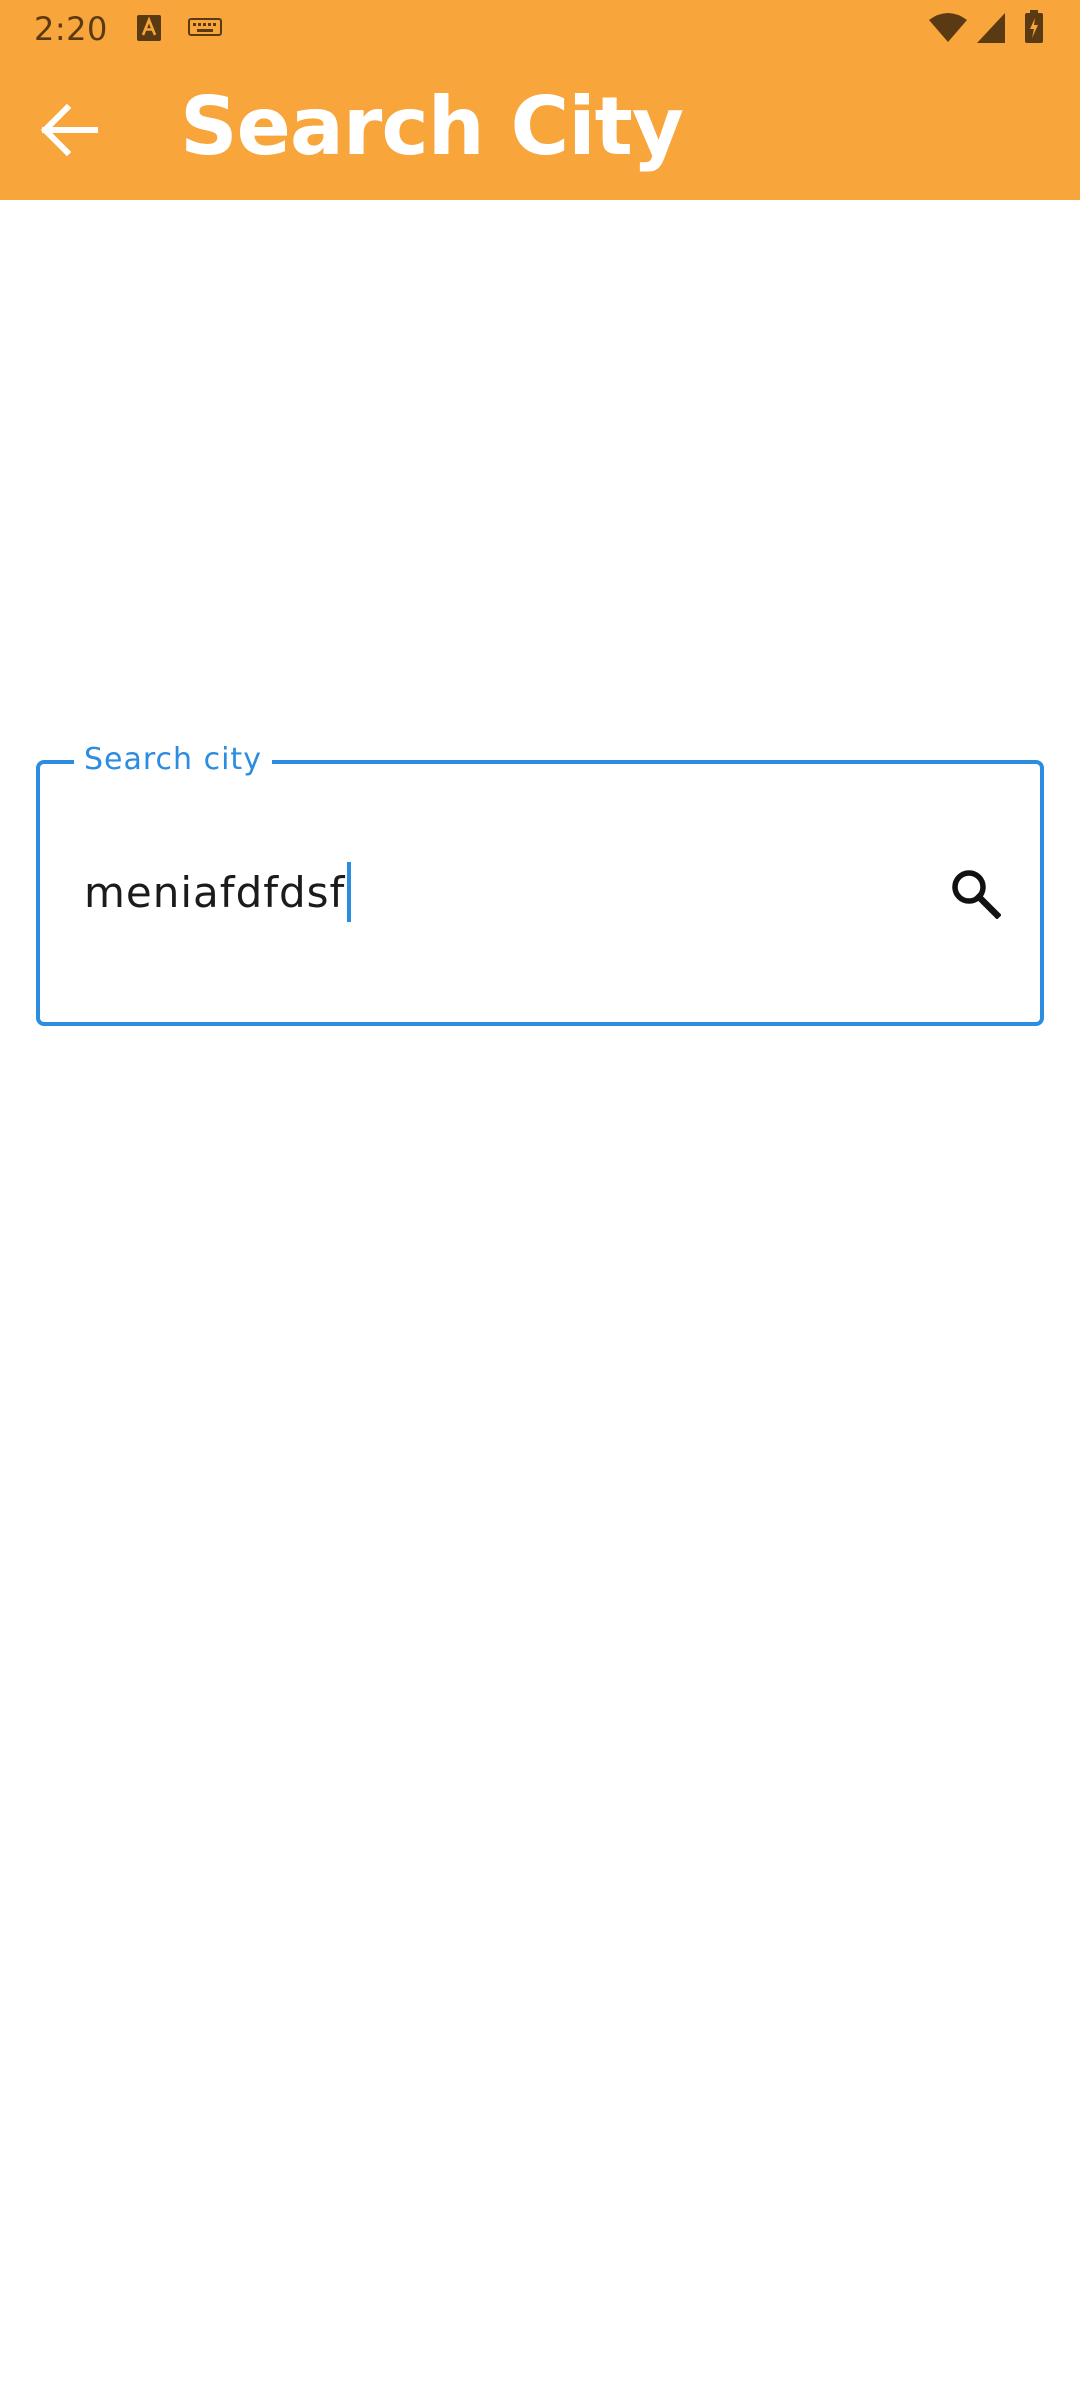 The width and height of the screenshot is (1080, 2408). I want to click on search-field-label: Search city, so click(173, 760).